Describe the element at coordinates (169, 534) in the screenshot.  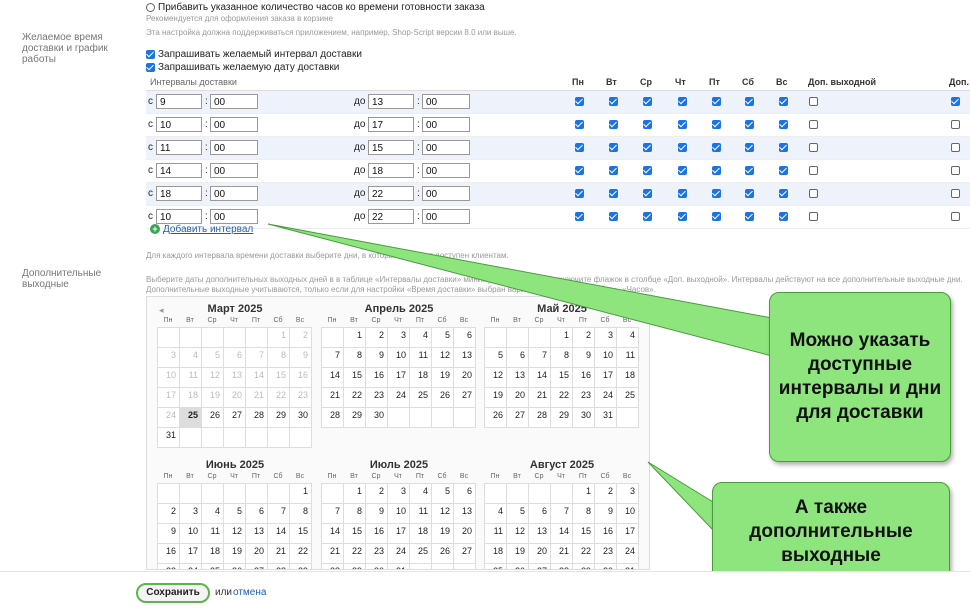
I see `day-cell: 9` at that location.